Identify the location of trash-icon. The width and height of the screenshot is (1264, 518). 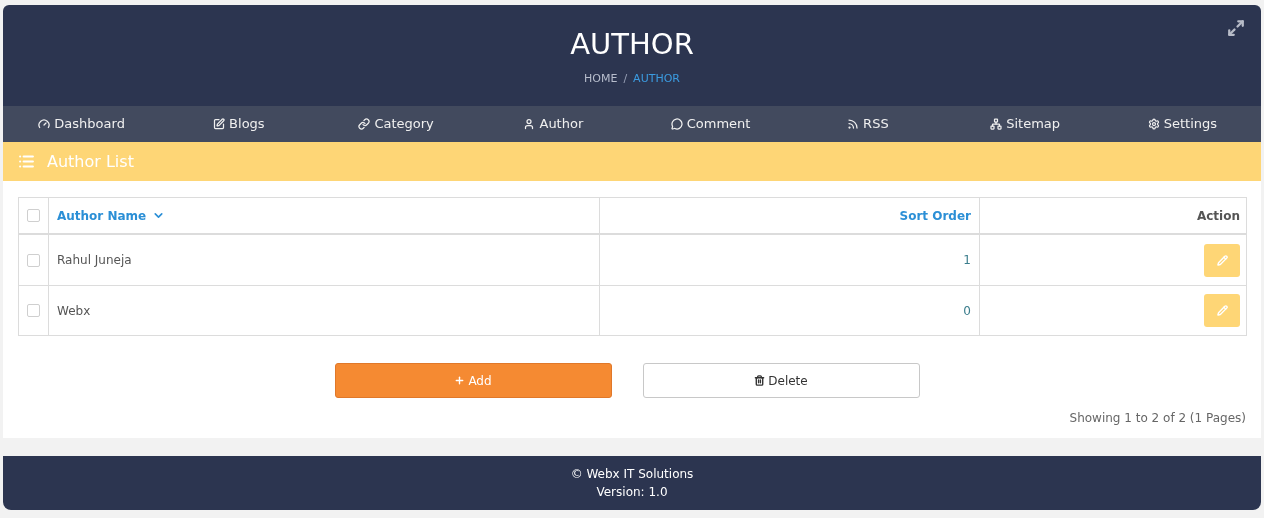
(760, 380).